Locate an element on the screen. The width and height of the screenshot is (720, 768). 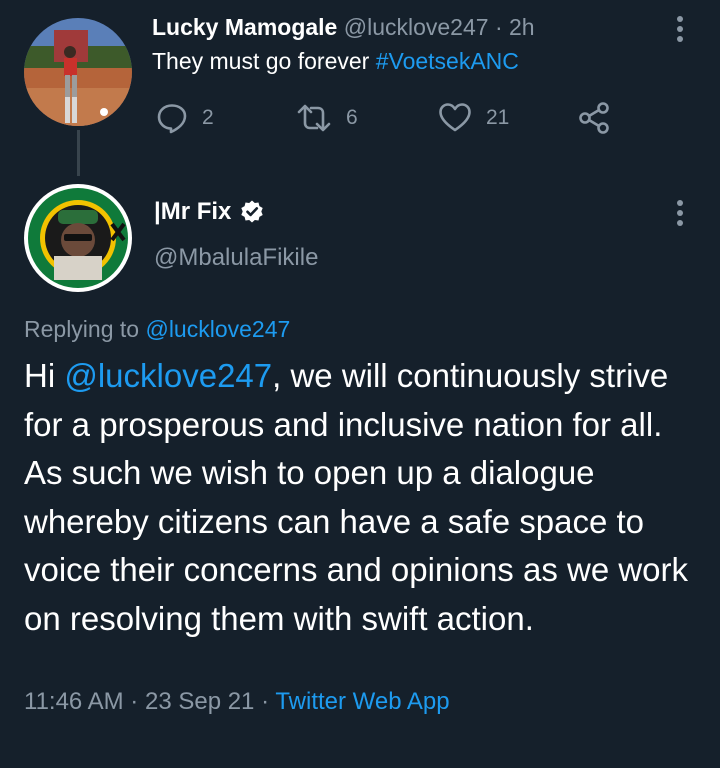
heart-icon is located at coordinates (455, 117).